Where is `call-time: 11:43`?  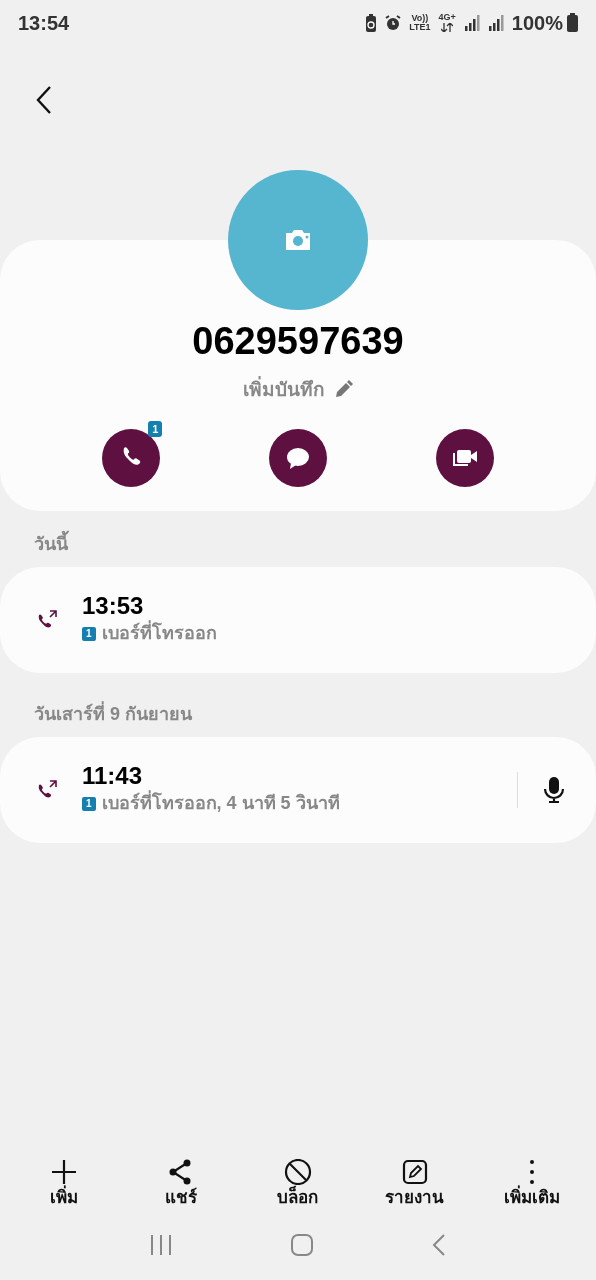 call-time: 11:43 is located at coordinates (113, 775).